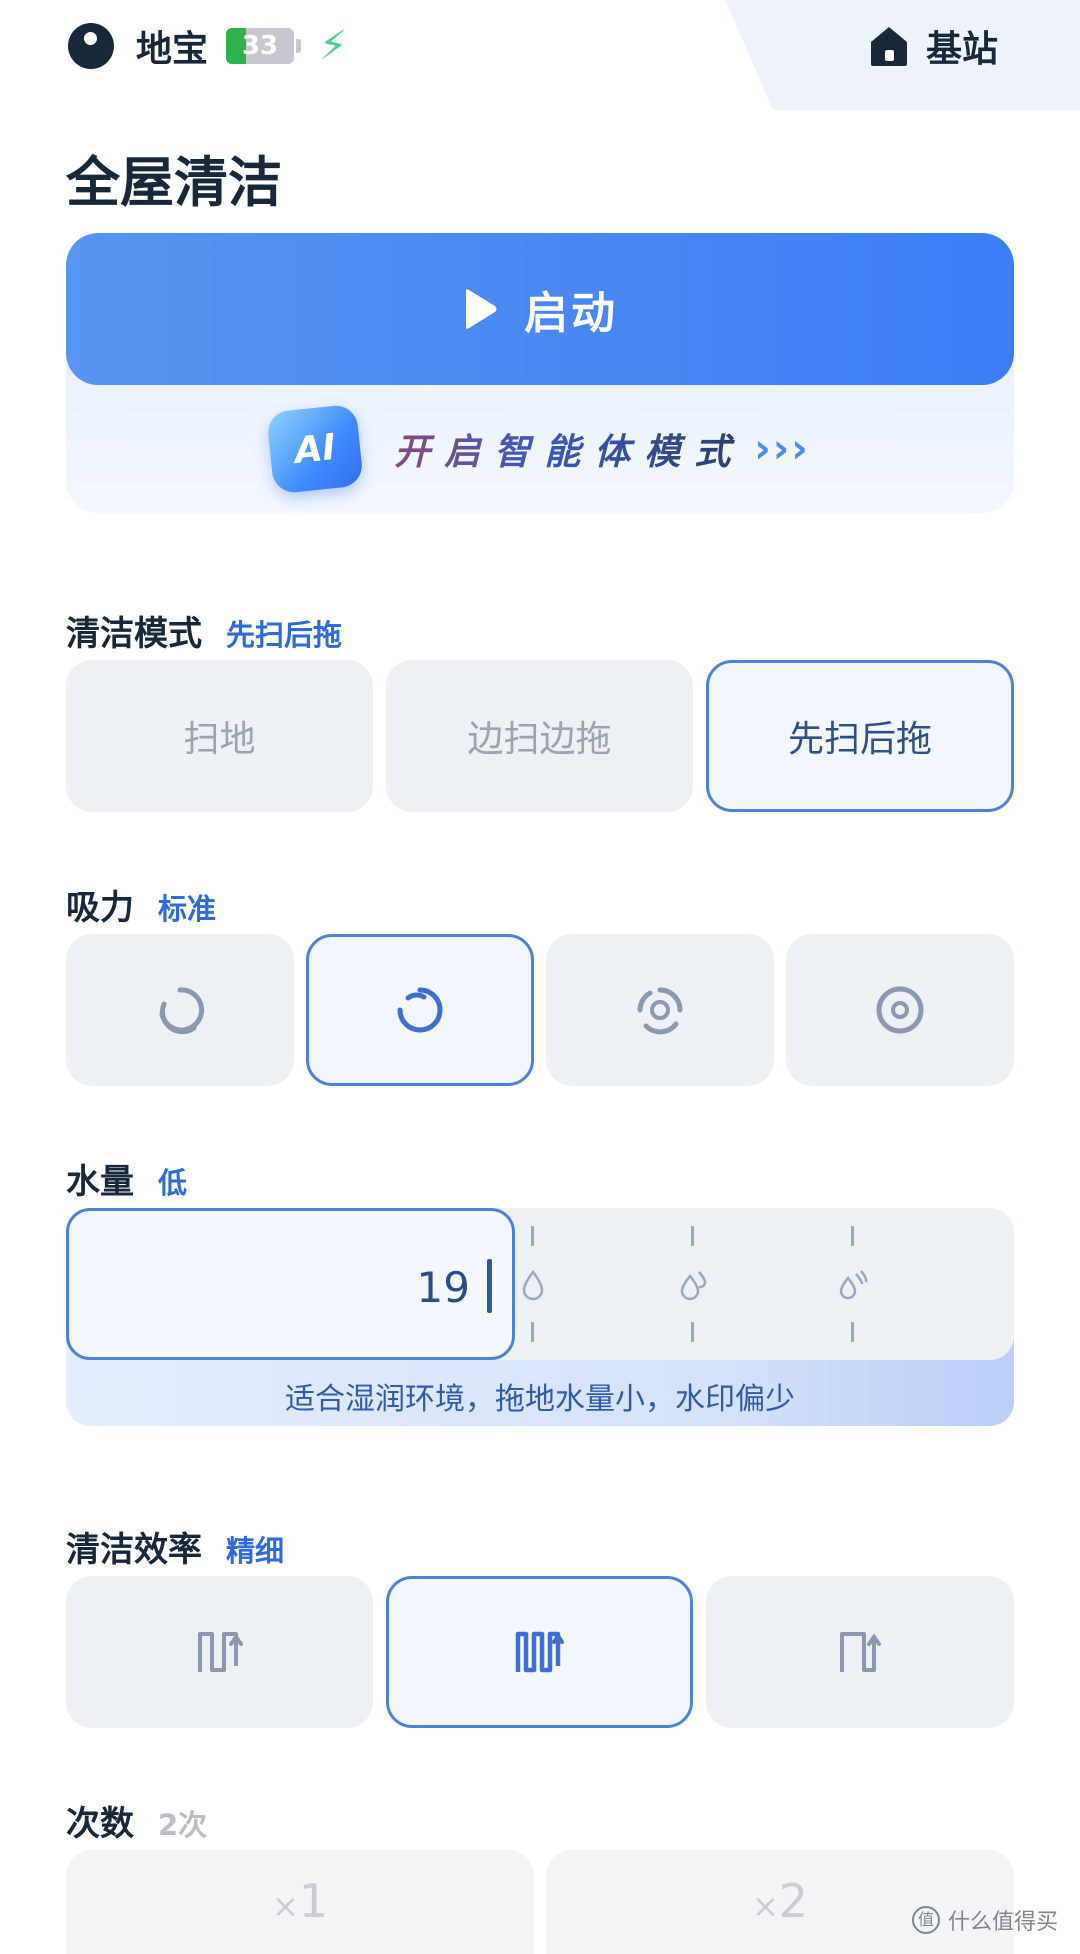 This screenshot has height=1954, width=1080. I want to click on count-option-label: ×1, so click(300, 1901).